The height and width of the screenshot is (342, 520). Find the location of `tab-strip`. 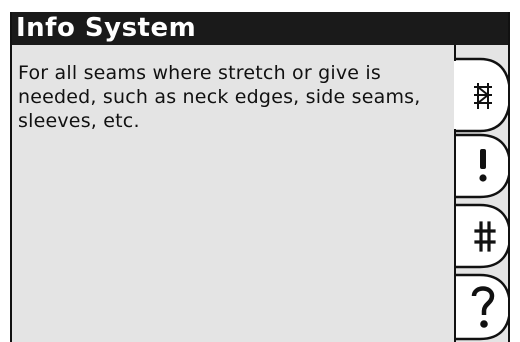

tab-strip is located at coordinates (482, 193).